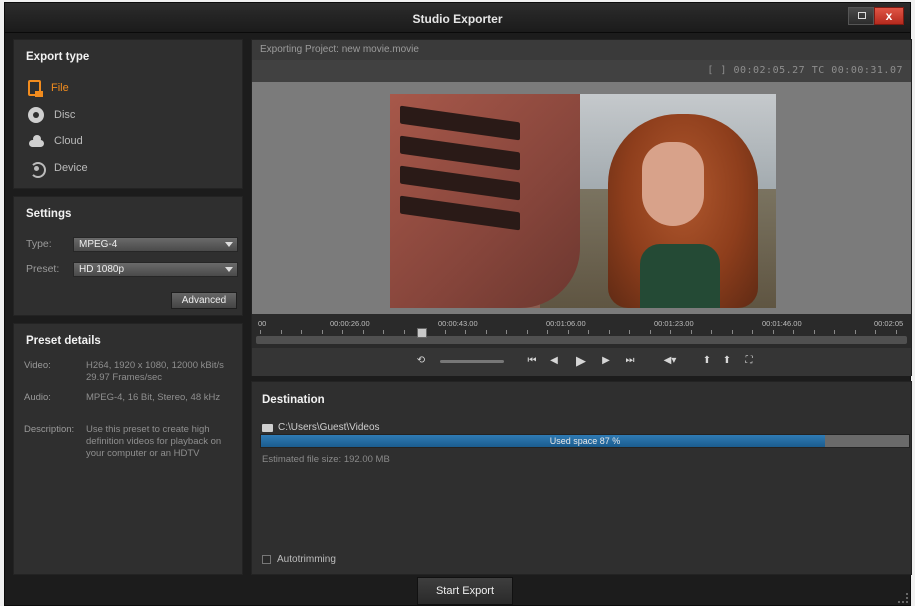  Describe the element at coordinates (155, 269) in the screenshot. I see `preset-select: HD 1080p` at that location.